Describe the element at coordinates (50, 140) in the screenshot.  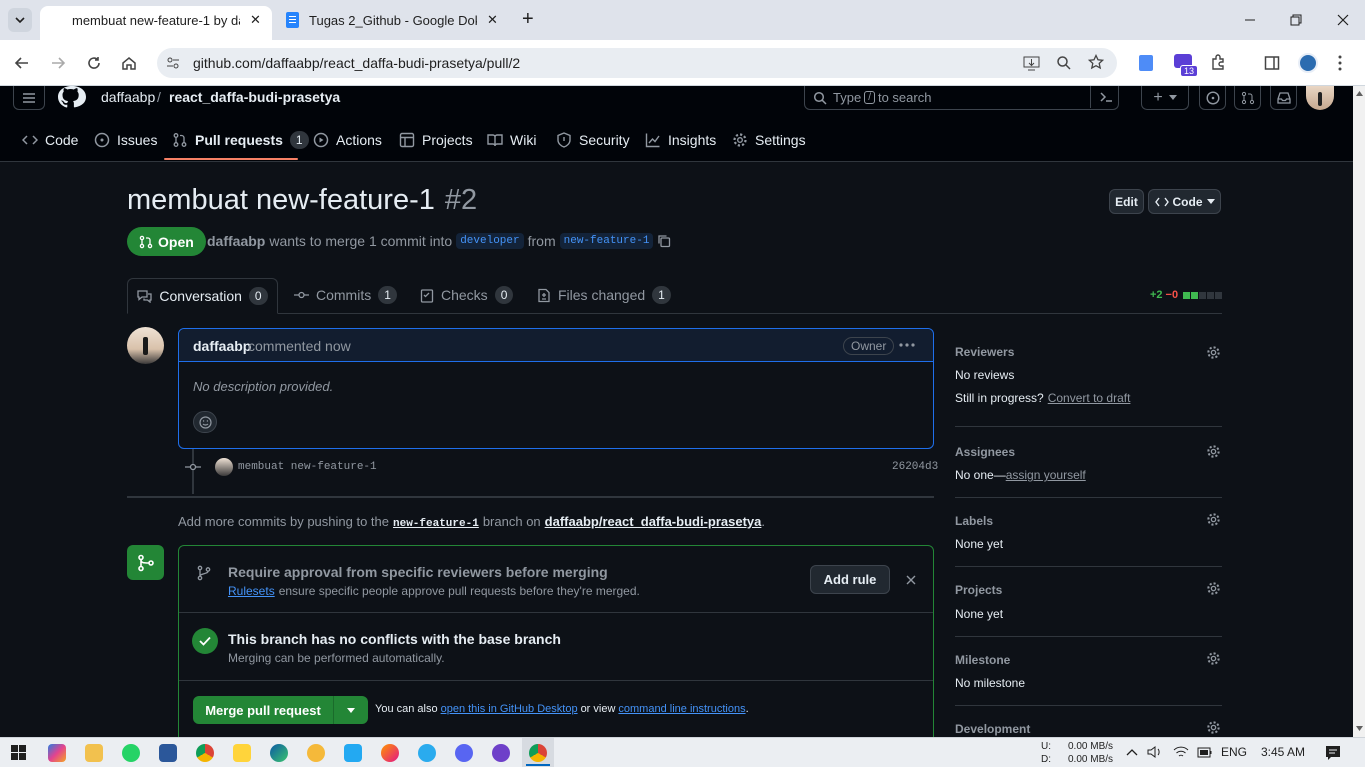
I see `nav-code: Code` at that location.